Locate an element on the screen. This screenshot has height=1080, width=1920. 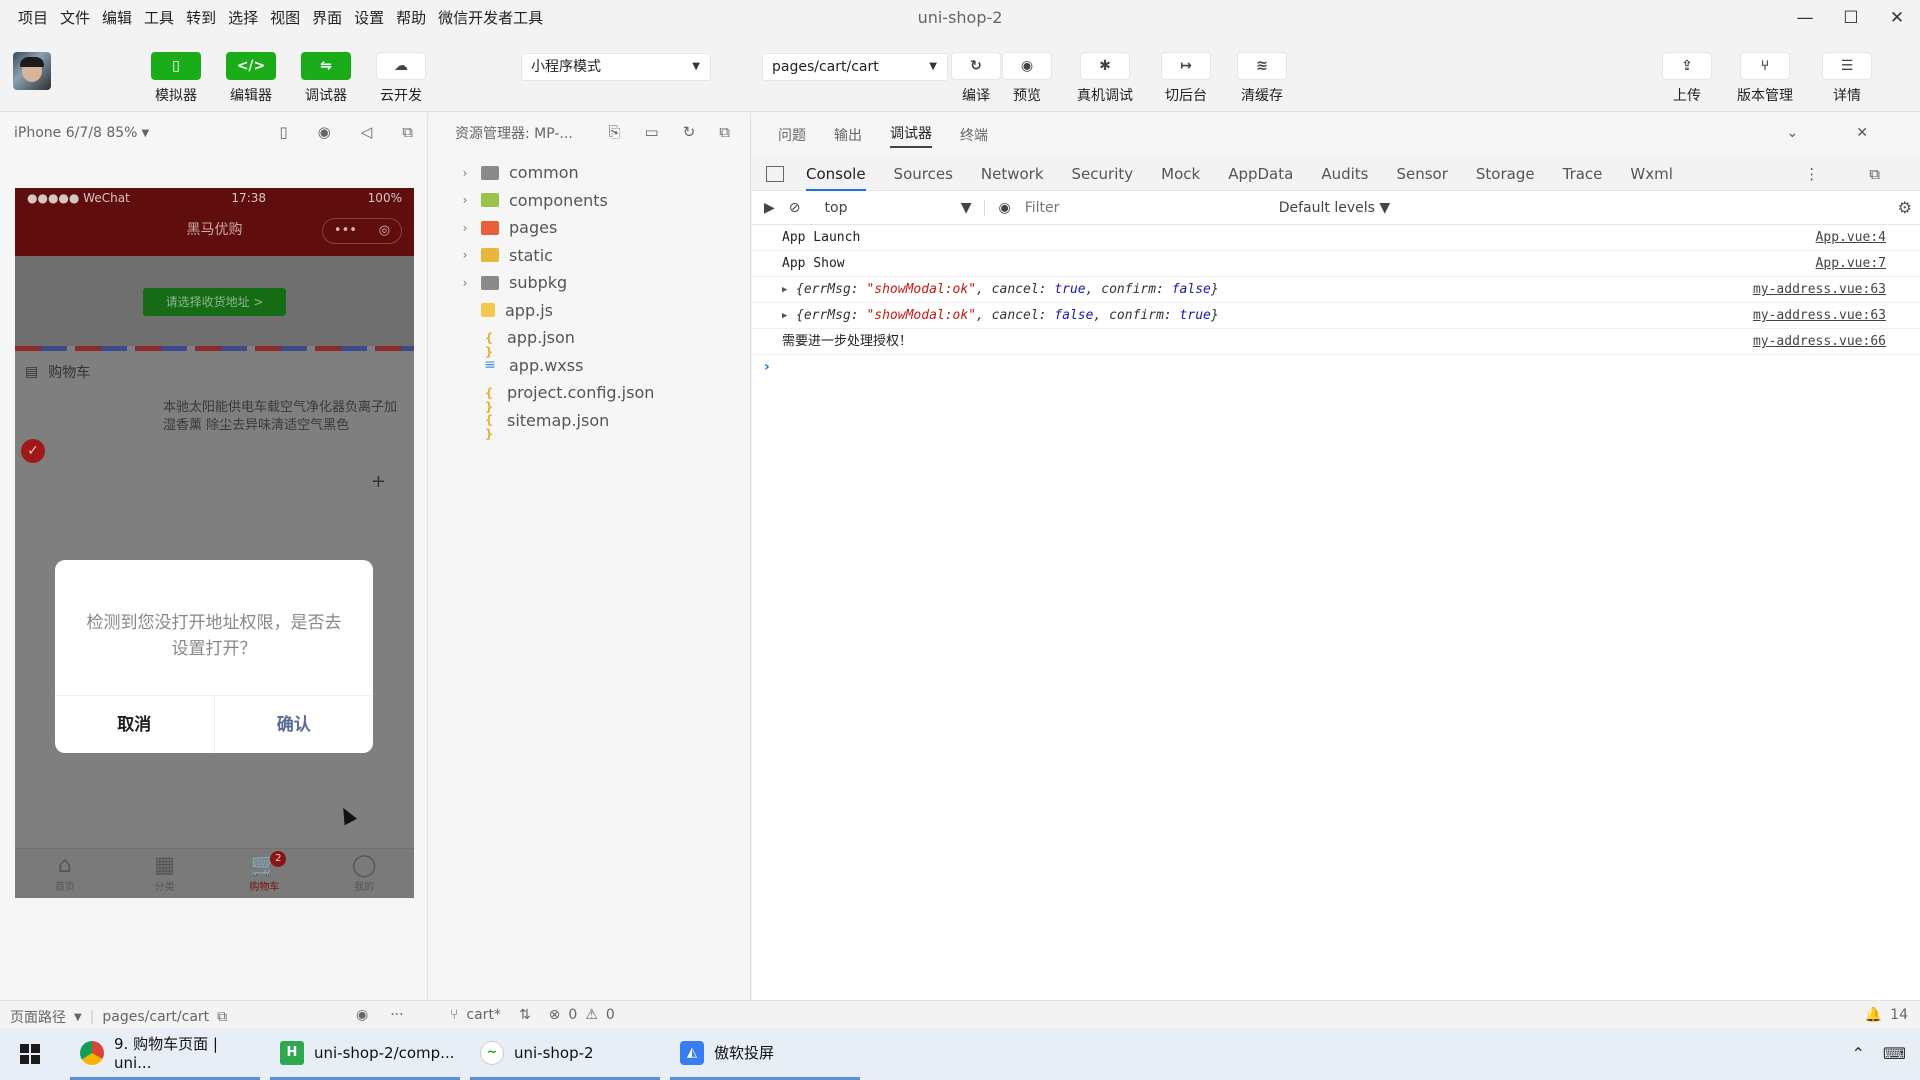
capsule-button: ••• ◎ is located at coordinates (362, 231).